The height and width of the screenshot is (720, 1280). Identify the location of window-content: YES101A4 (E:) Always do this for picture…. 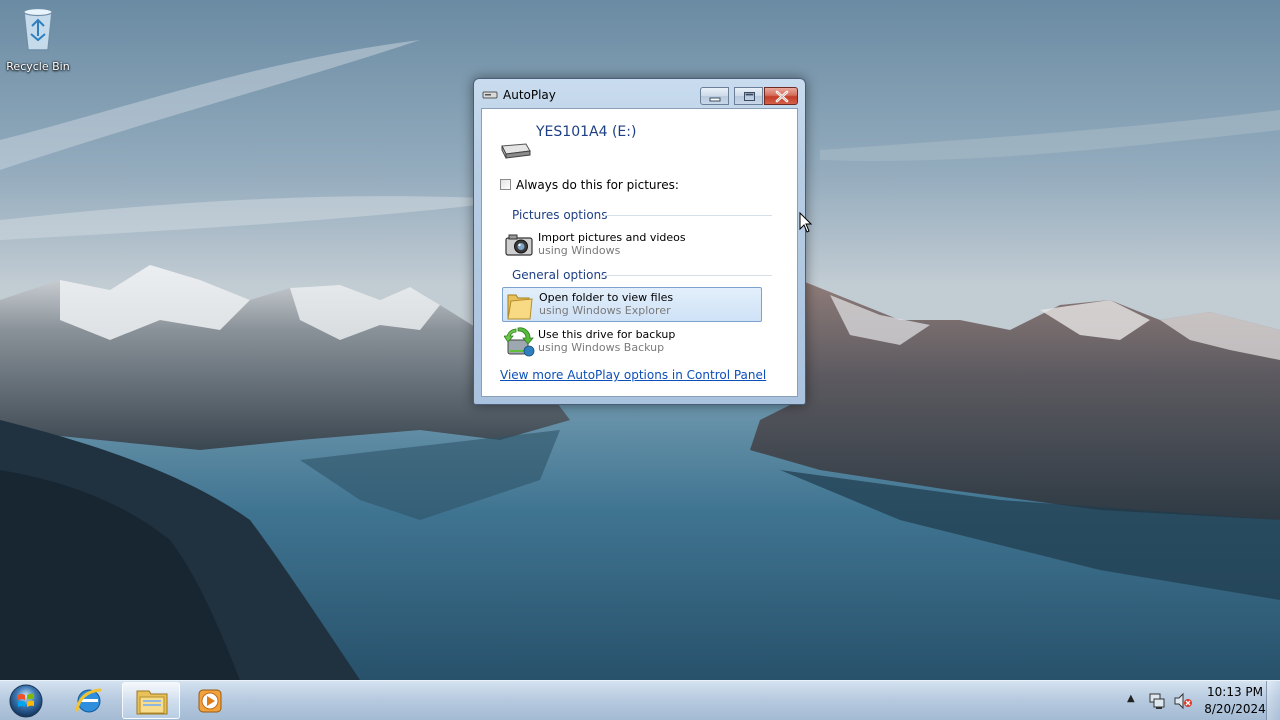
(639, 252).